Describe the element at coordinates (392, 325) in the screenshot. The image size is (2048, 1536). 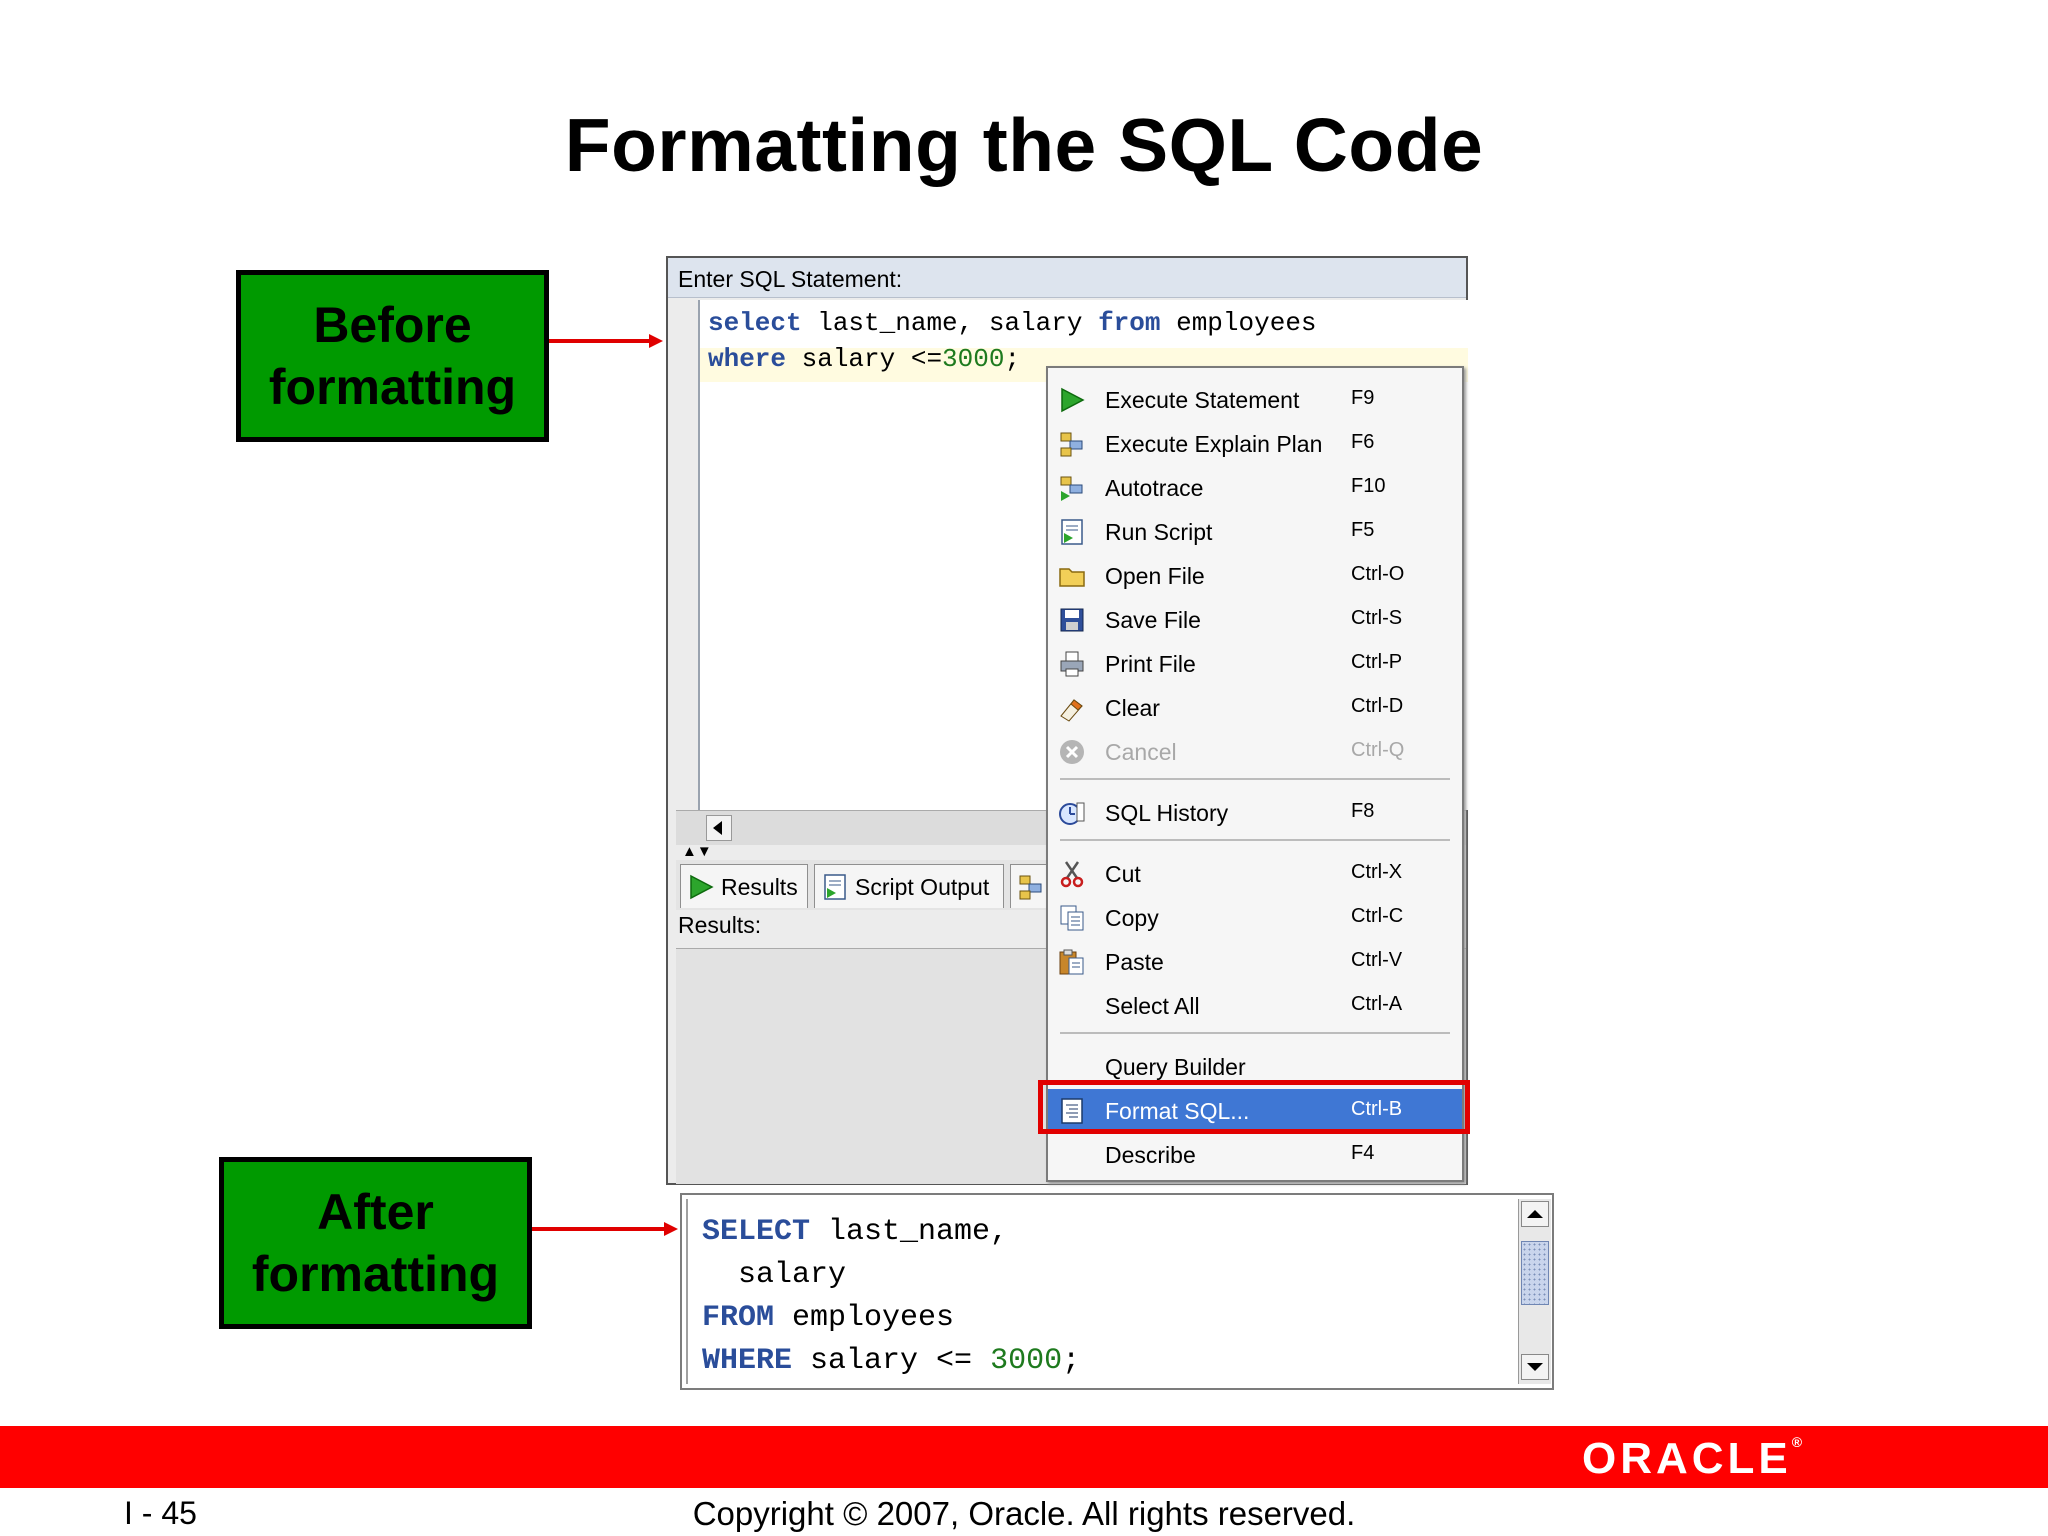
I see `before-callout-line1: Before` at that location.